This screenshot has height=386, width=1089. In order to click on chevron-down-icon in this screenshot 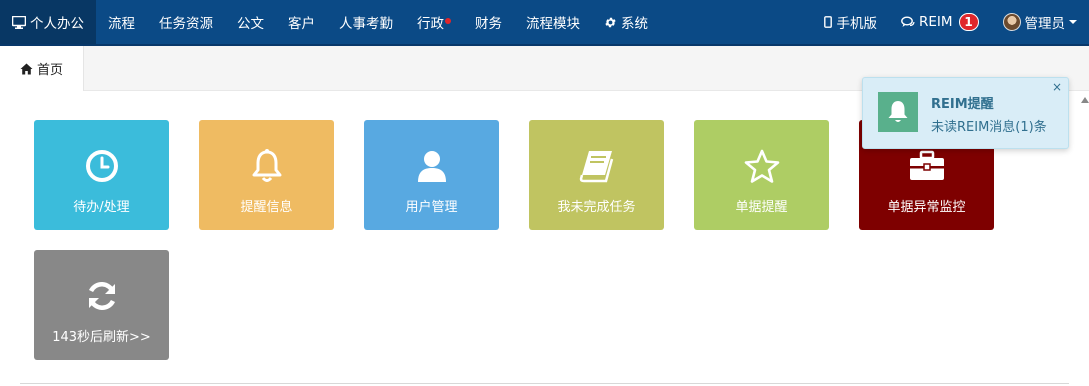, I will do `click(1073, 22)`.